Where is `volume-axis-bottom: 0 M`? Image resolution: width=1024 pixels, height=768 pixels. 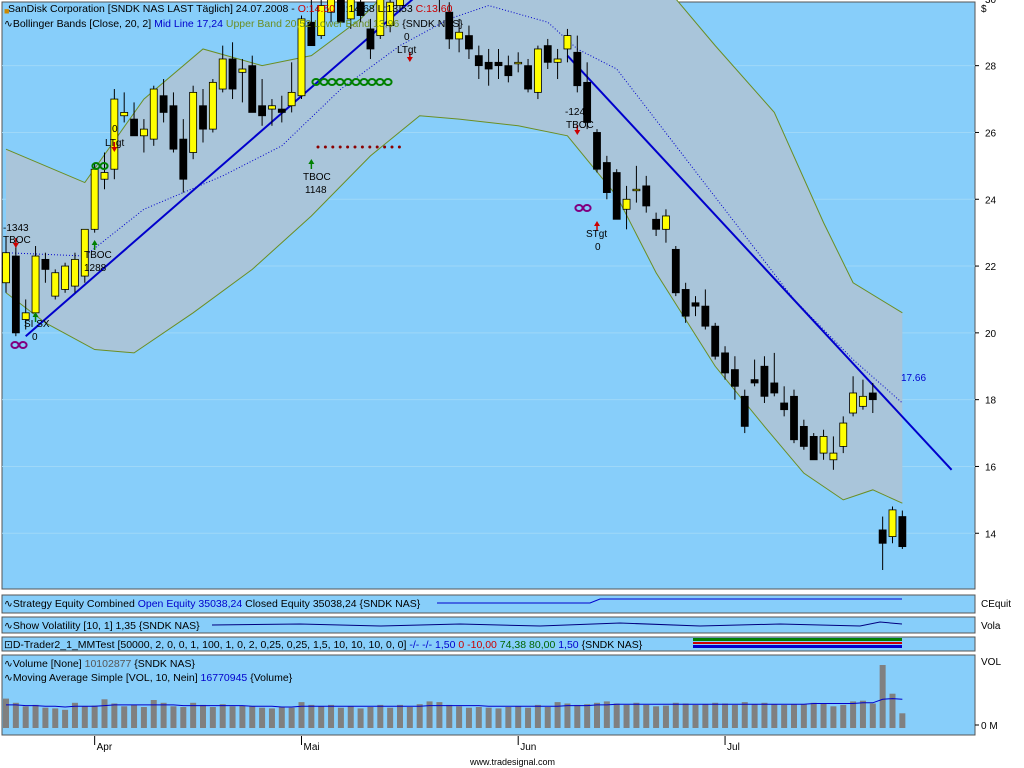
volume-axis-bottom: 0 M is located at coordinates (989, 726).